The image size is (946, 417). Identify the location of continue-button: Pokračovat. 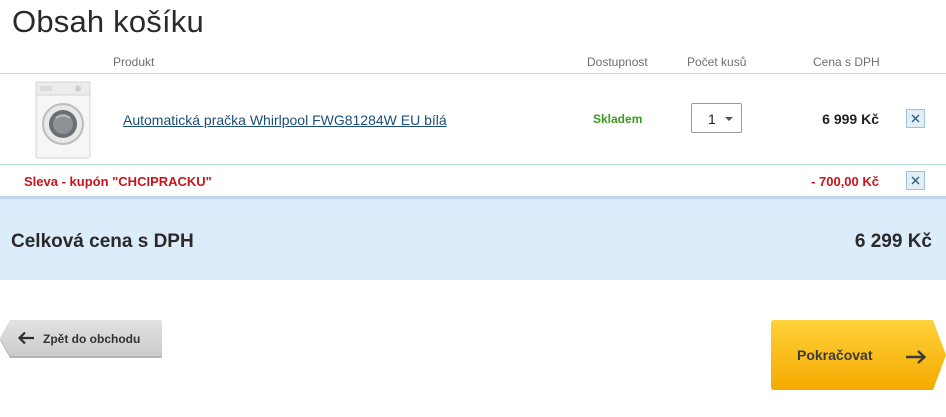
(858, 355).